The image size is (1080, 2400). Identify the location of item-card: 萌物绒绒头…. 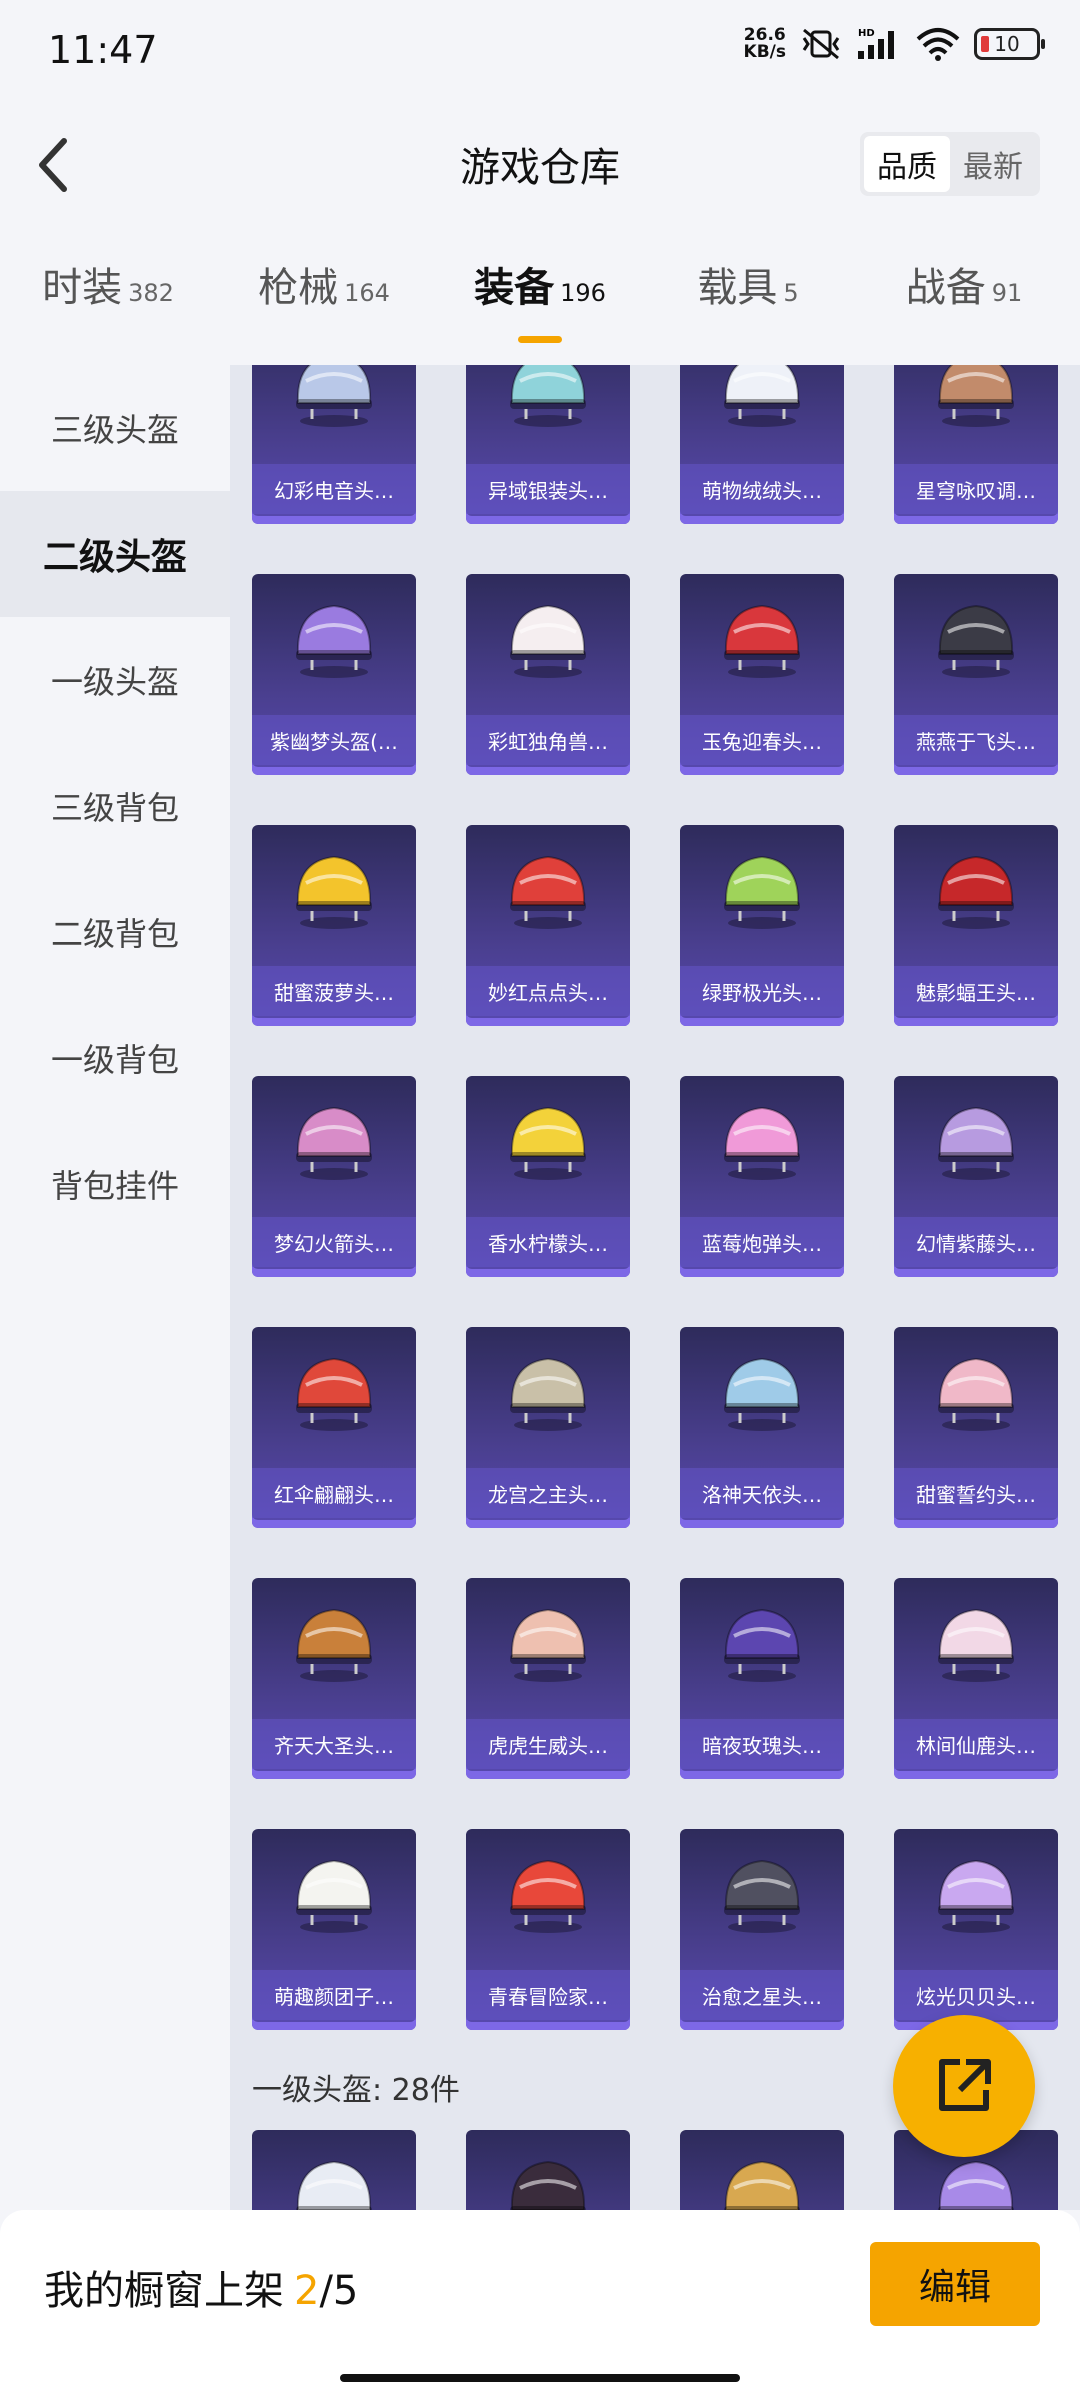
(762, 444).